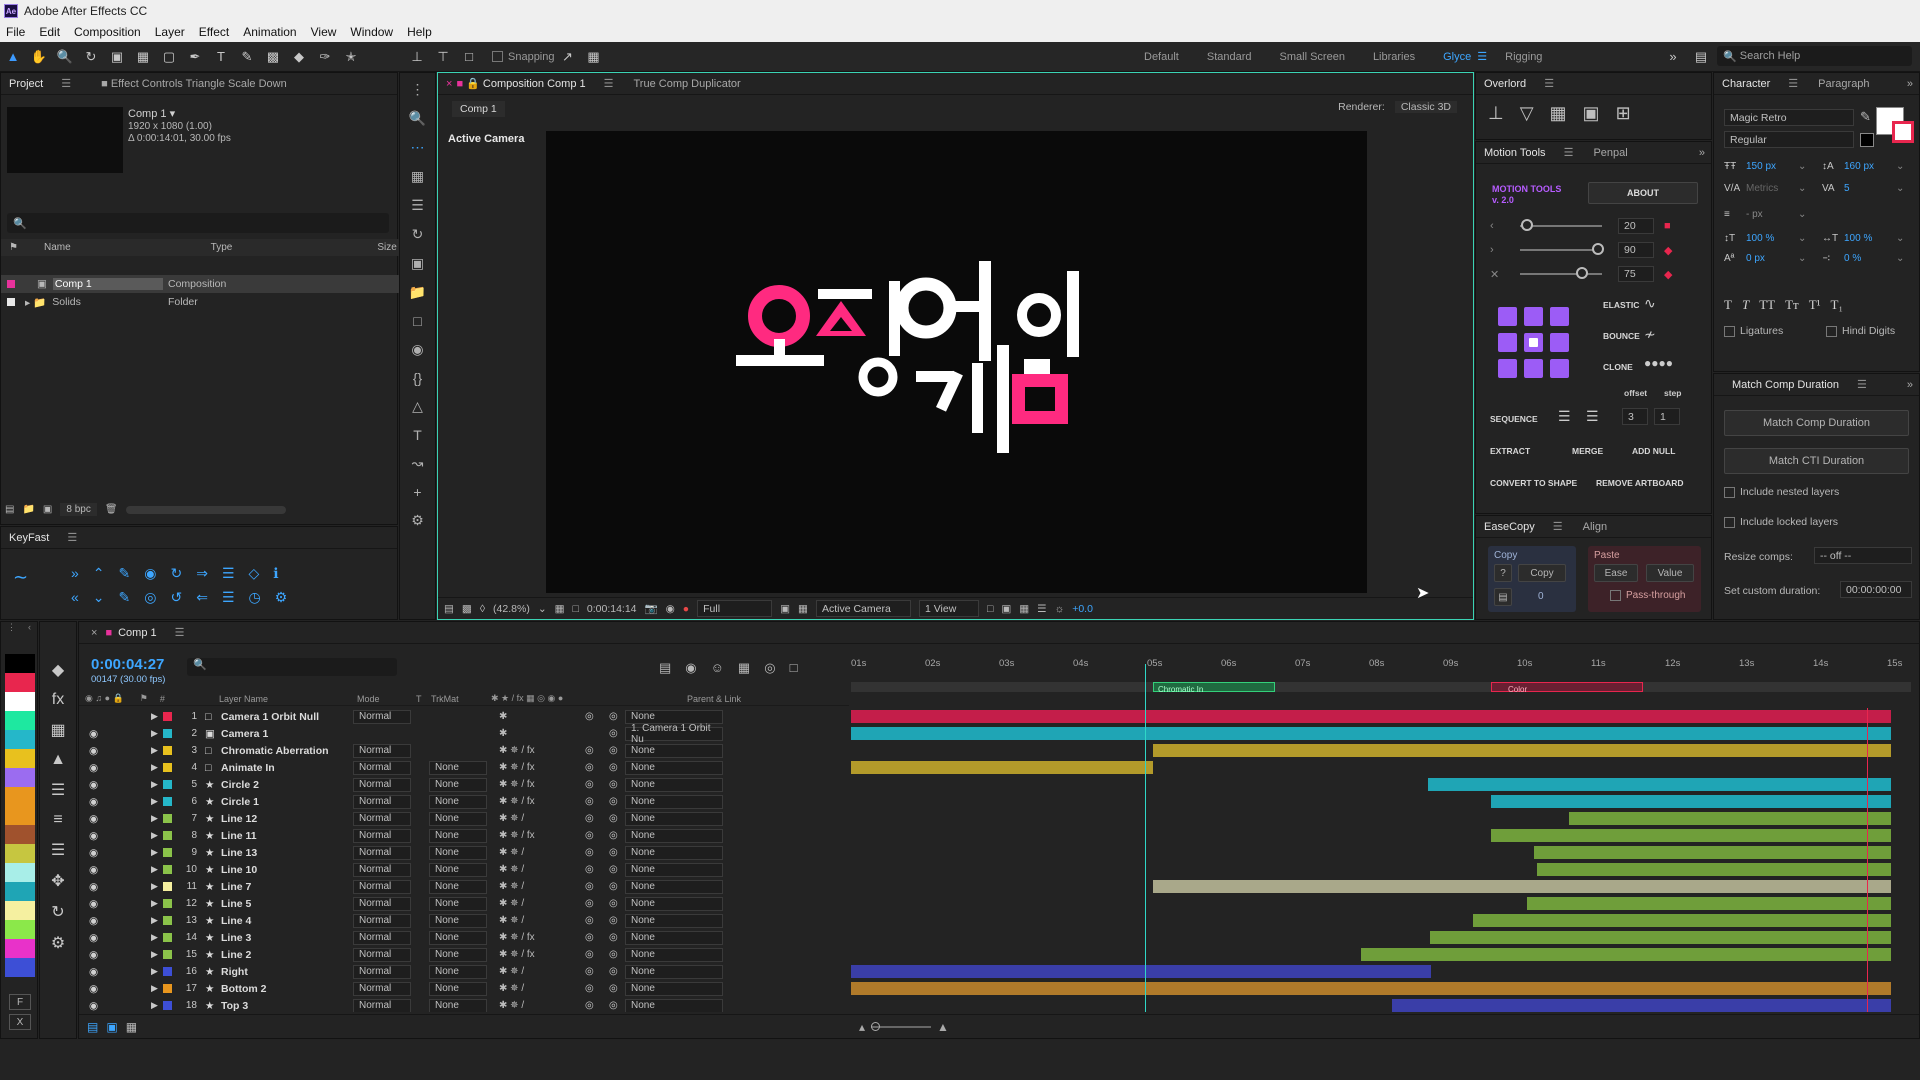 The image size is (1920, 1080). I want to click on layer-name: Line 4, so click(236, 921).